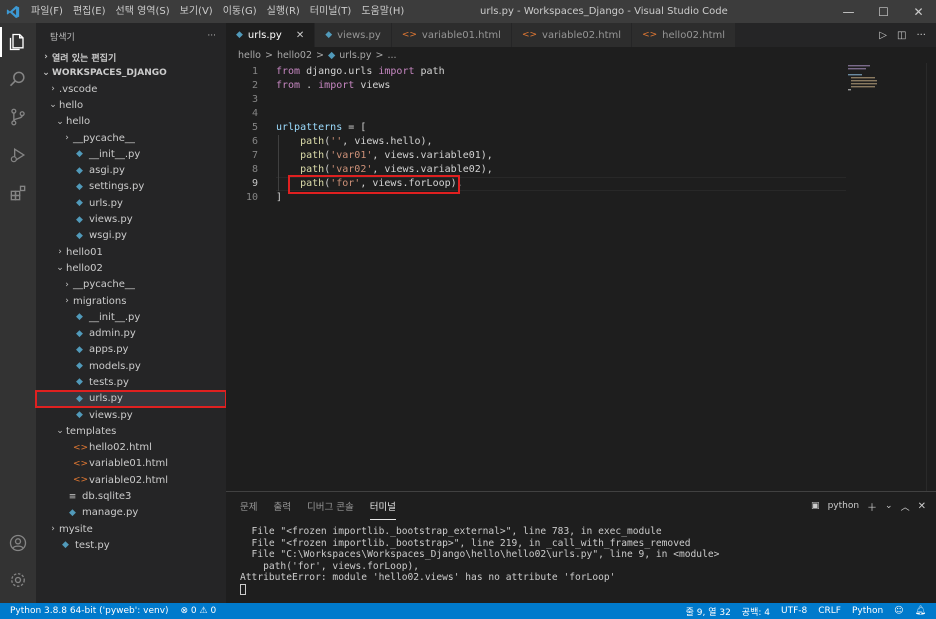 This screenshot has width=936, height=619. Describe the element at coordinates (384, 156) in the screenshot. I see `code-text: path('var01', views.variable01),` at that location.